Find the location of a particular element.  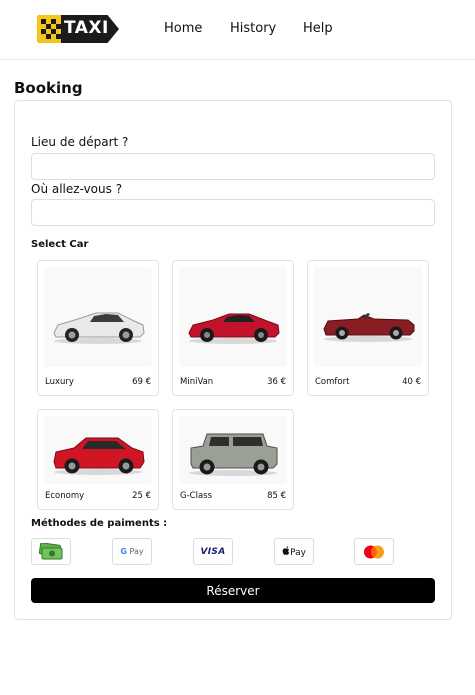

destination-input is located at coordinates (233, 212).